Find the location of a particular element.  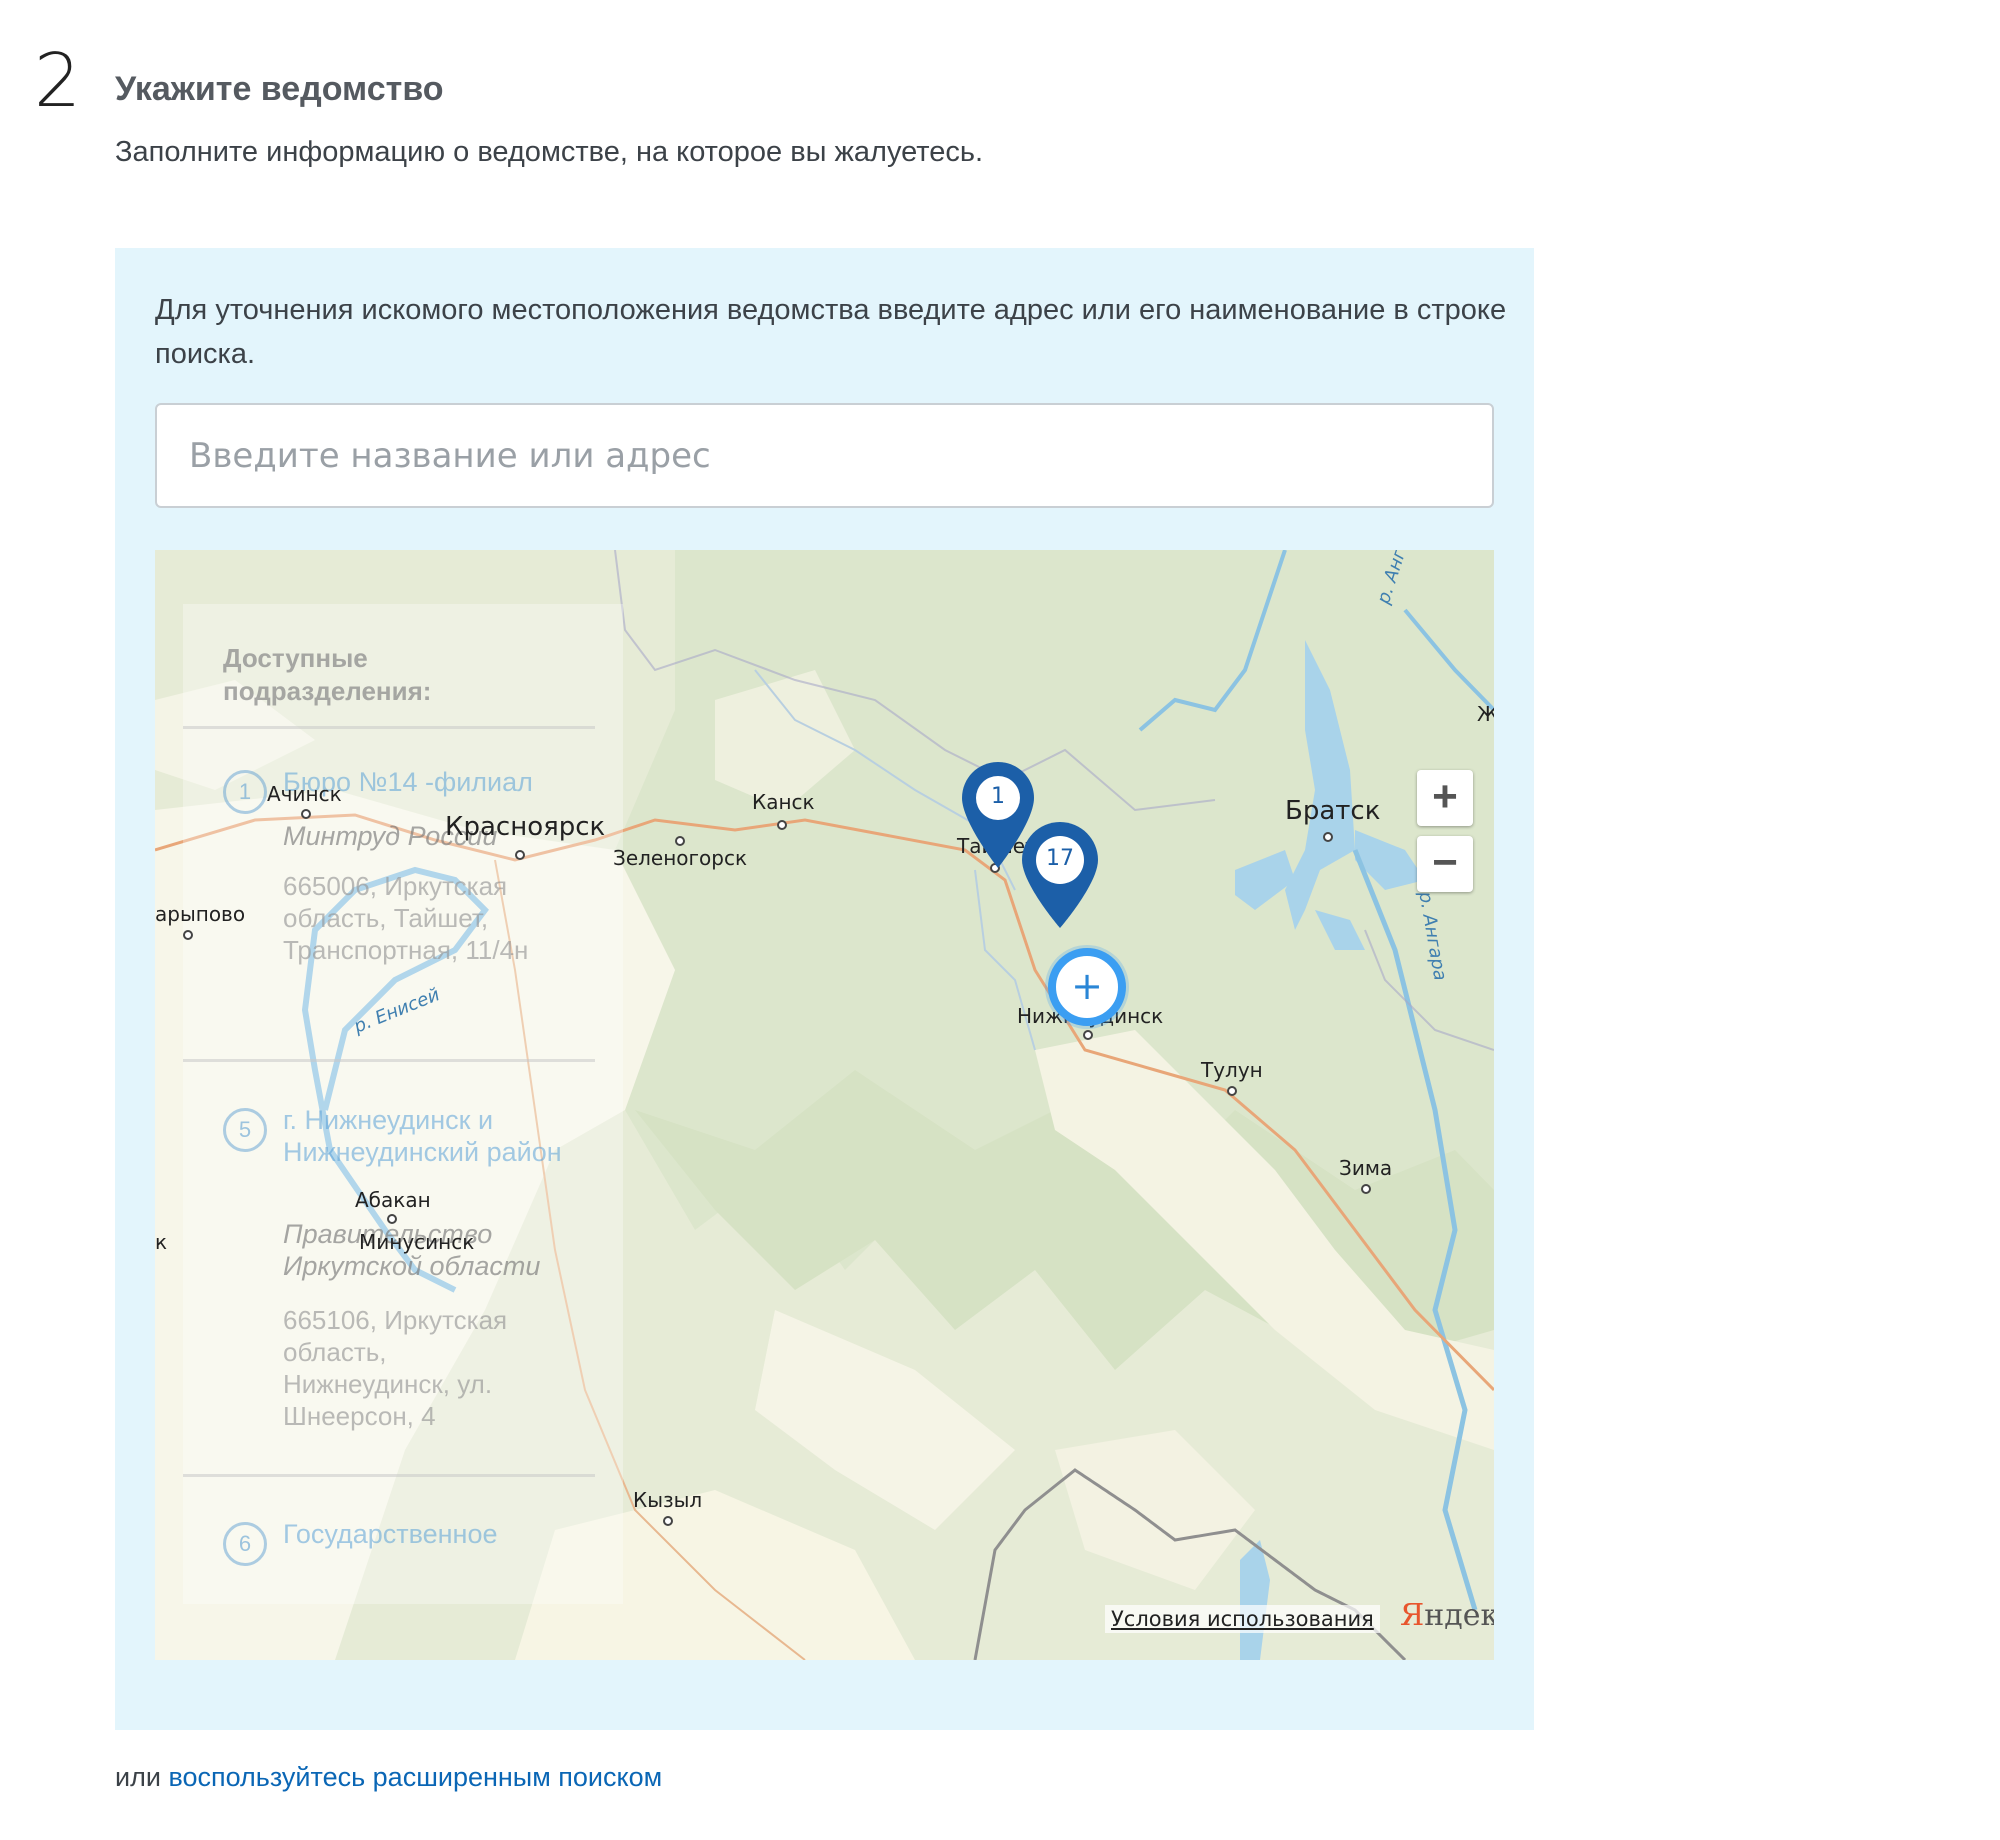

step-number: 2 is located at coordinates (58, 81).